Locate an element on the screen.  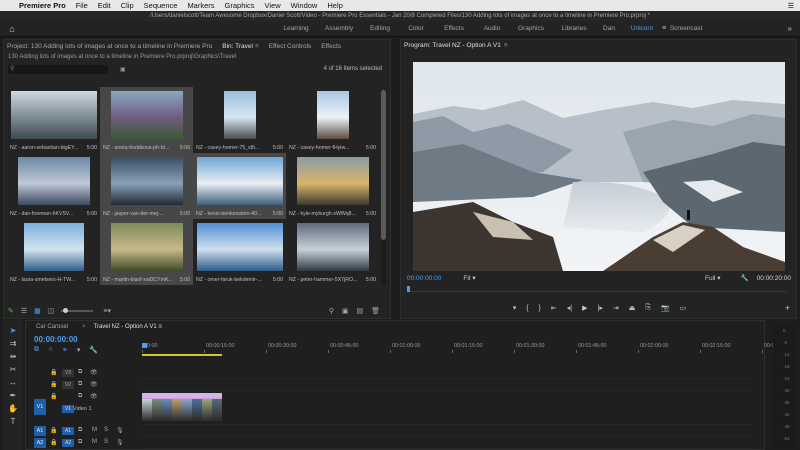
mark-out-icon: } is located at coordinates (540, 308).